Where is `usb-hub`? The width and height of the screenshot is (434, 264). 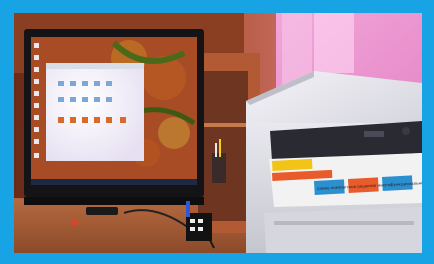 usb-hub is located at coordinates (102, 211).